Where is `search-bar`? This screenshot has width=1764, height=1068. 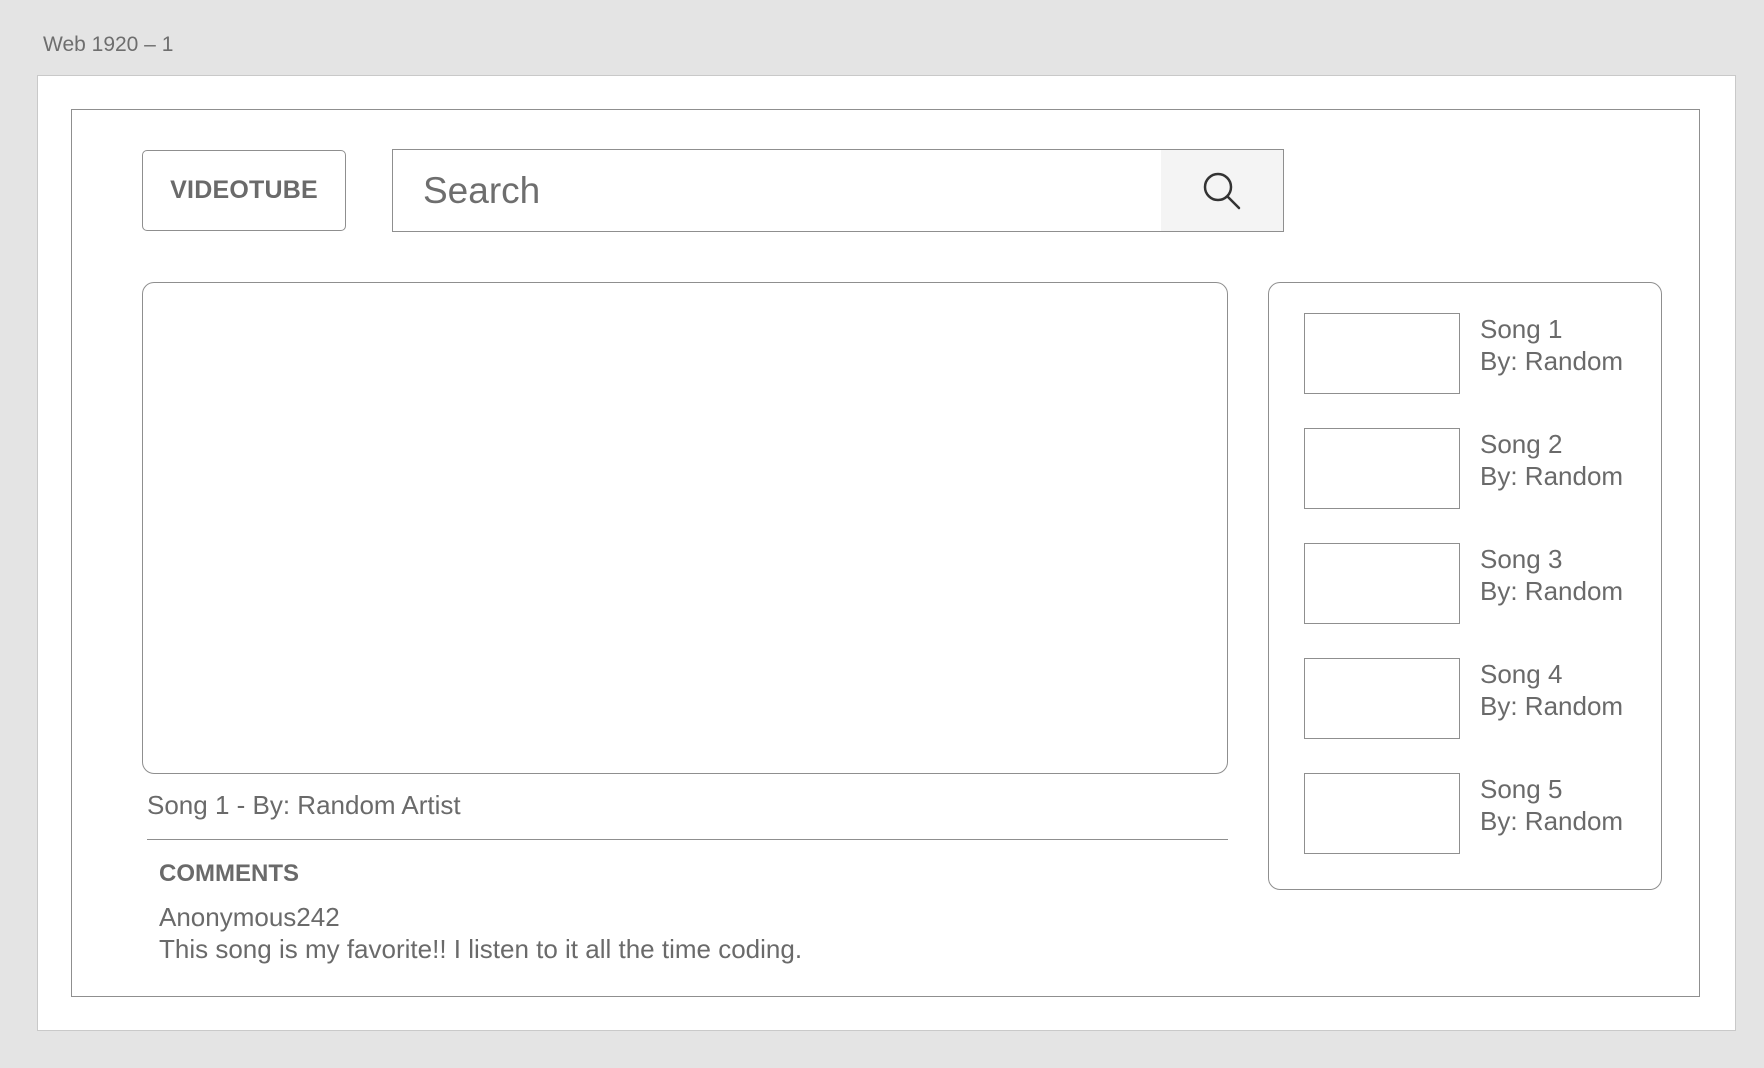 search-bar is located at coordinates (838, 190).